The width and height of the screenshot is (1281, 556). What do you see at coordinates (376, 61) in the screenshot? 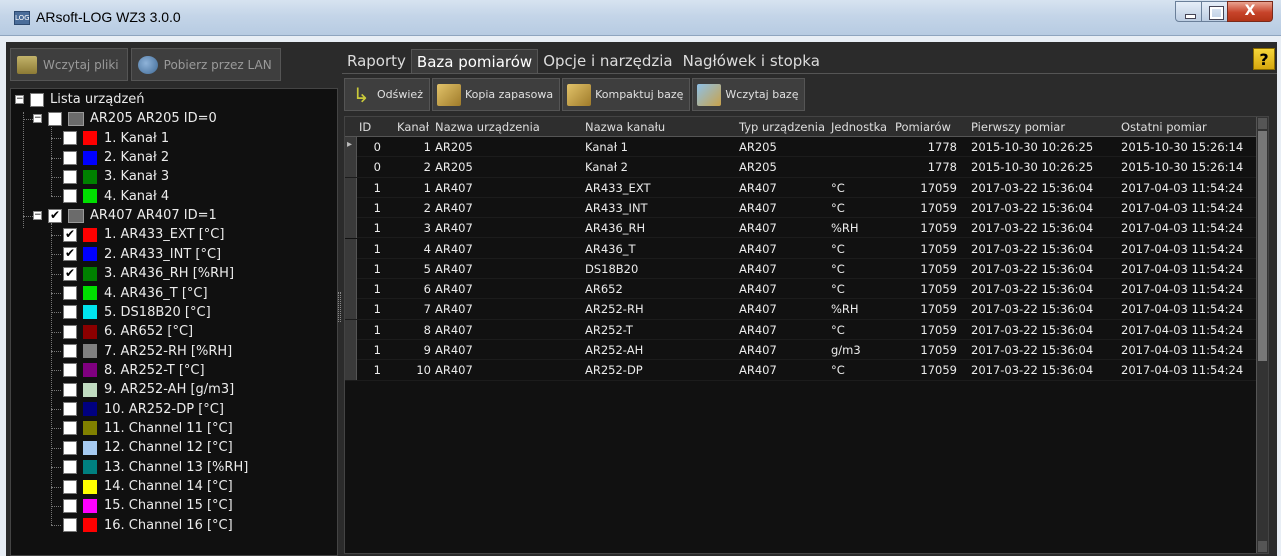
I see `tab-1: Raporty` at bounding box center [376, 61].